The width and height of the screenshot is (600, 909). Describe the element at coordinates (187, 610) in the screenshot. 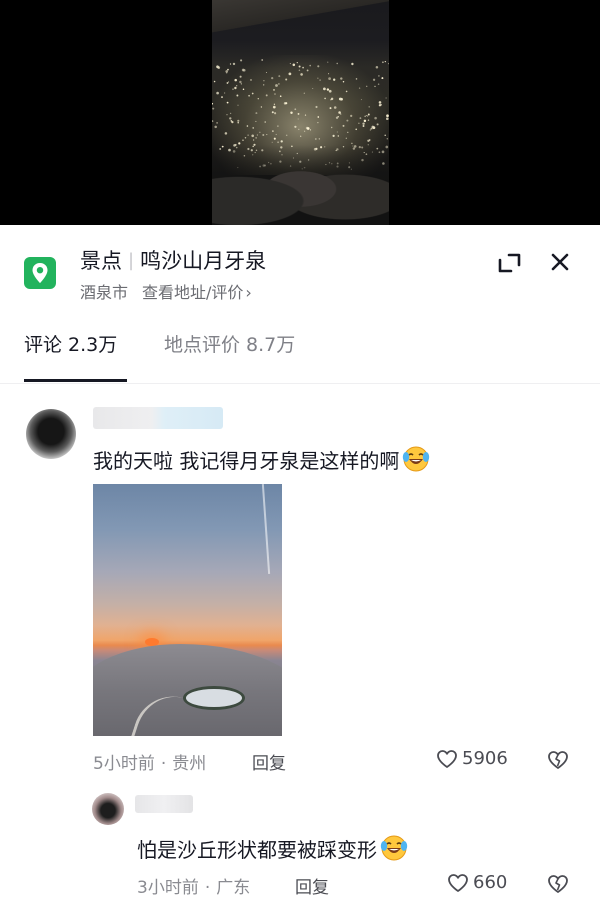

I see `comment-image` at that location.